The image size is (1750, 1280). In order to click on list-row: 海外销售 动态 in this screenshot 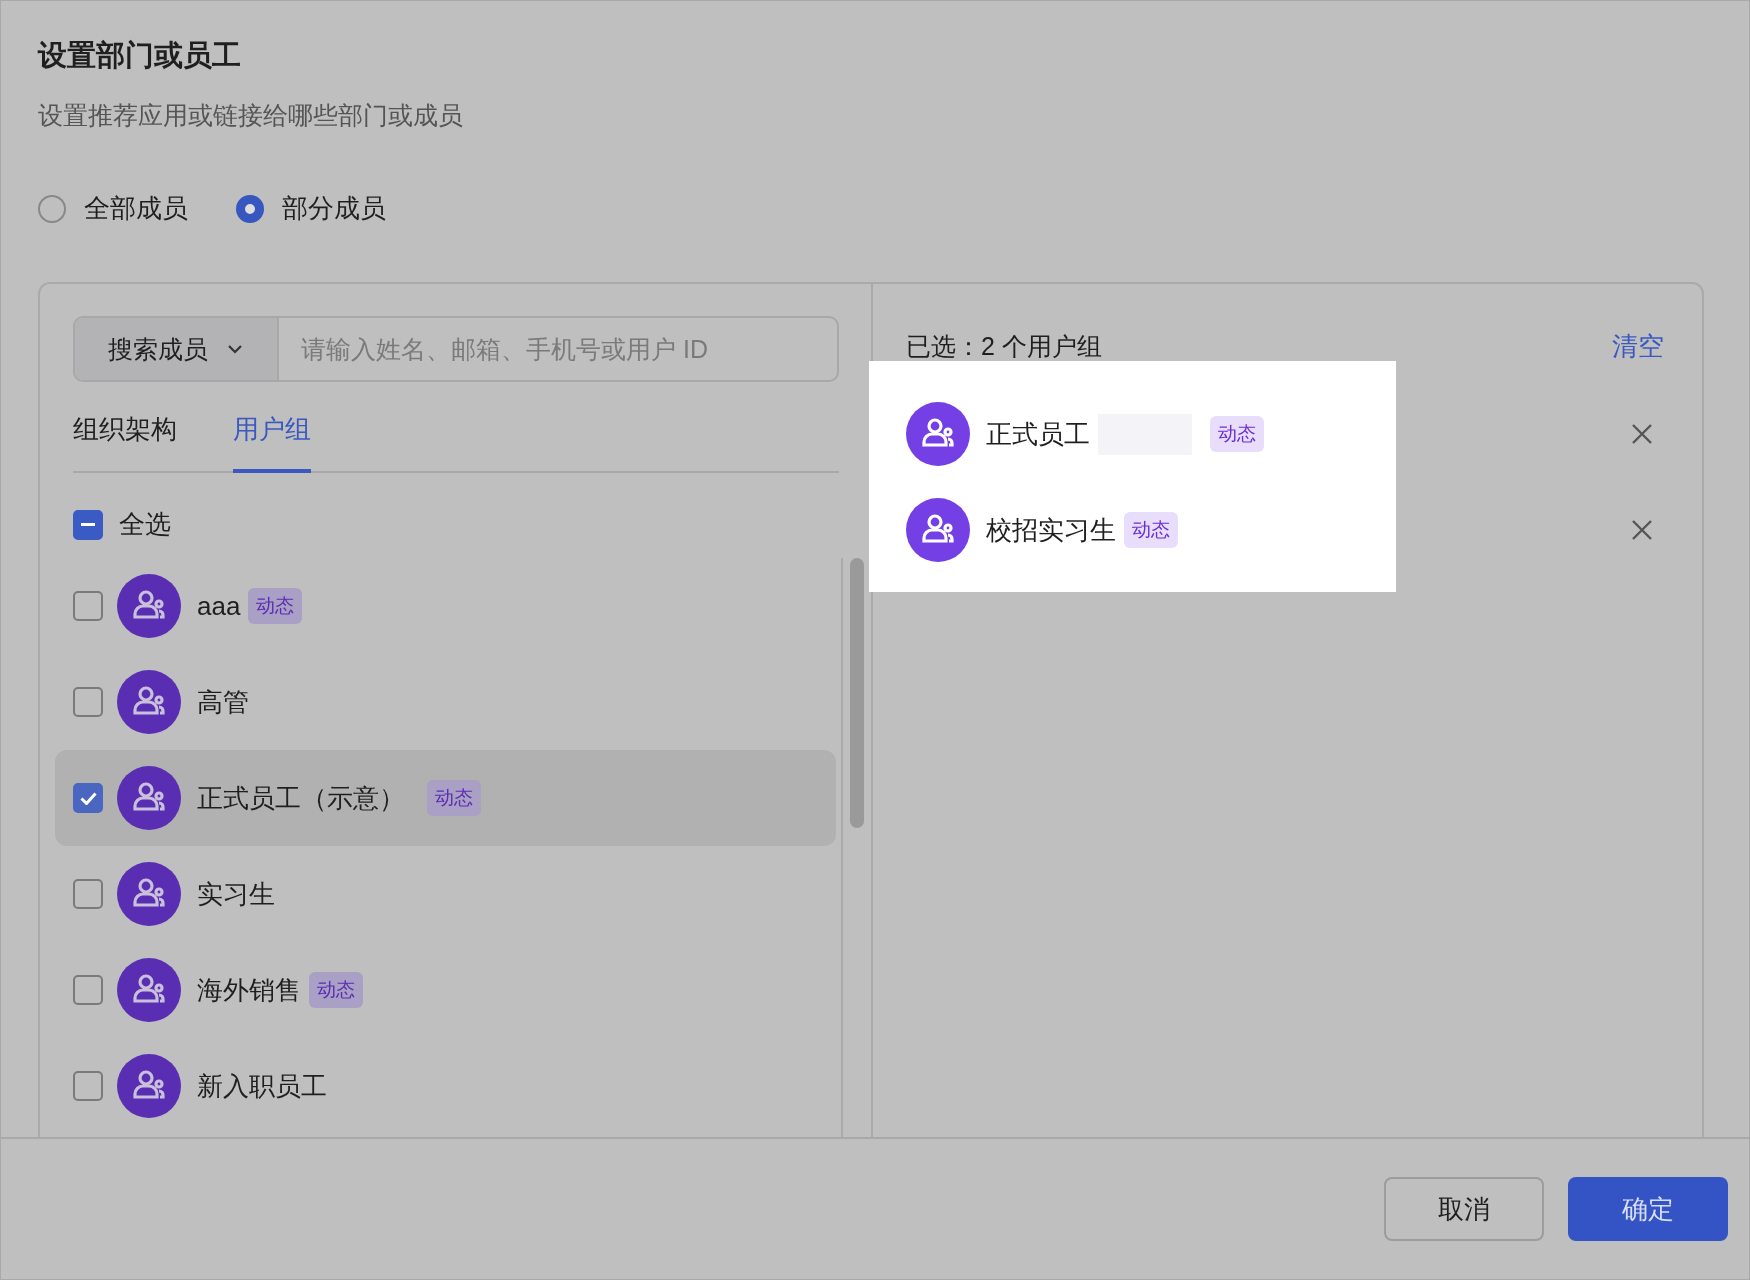, I will do `click(445, 990)`.